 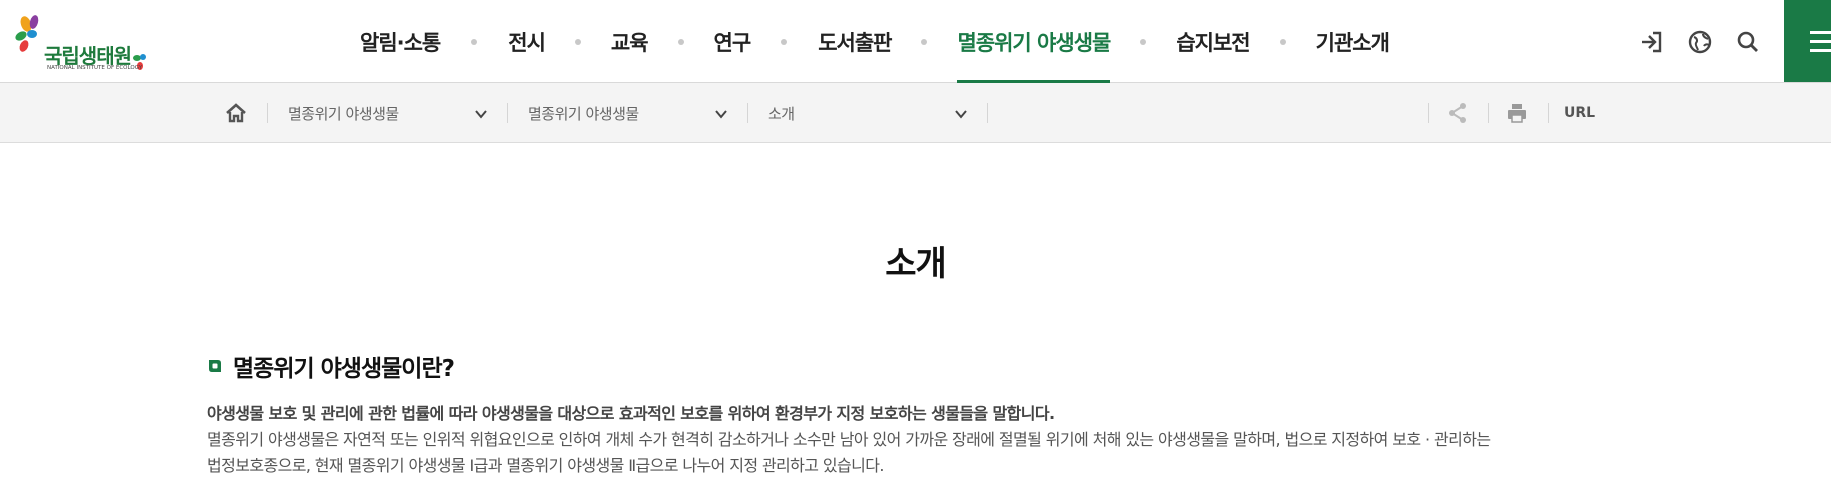 I want to click on search-icon, so click(x=1748, y=42).